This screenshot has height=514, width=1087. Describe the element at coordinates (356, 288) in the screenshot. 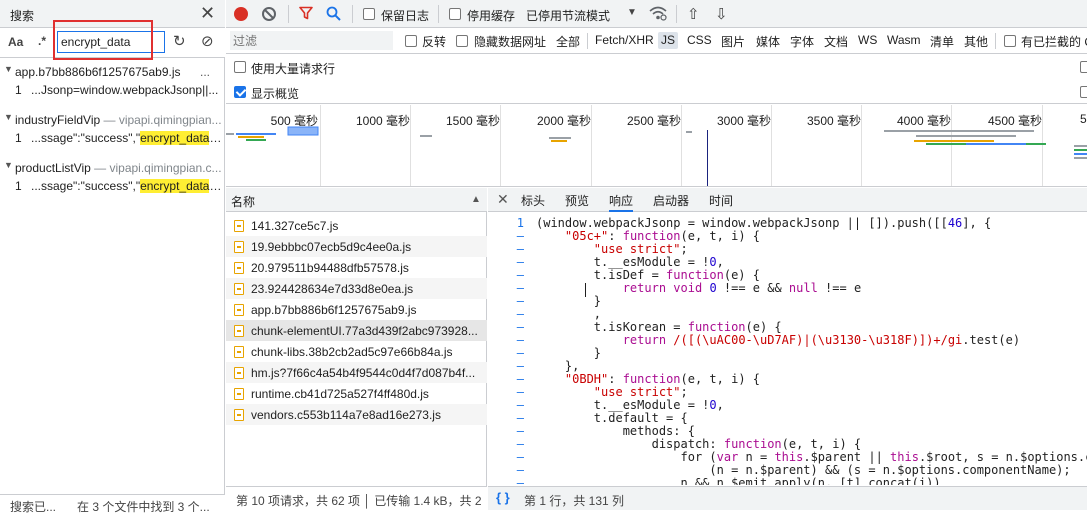

I see `request-row: 23.924428634e7d33d8e0ea.js` at that location.